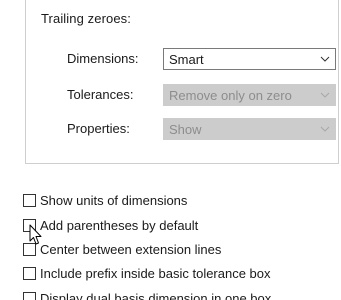 The width and height of the screenshot is (341, 300). Describe the element at coordinates (29, 273) in the screenshot. I see `include-prefix-checkbox` at that location.